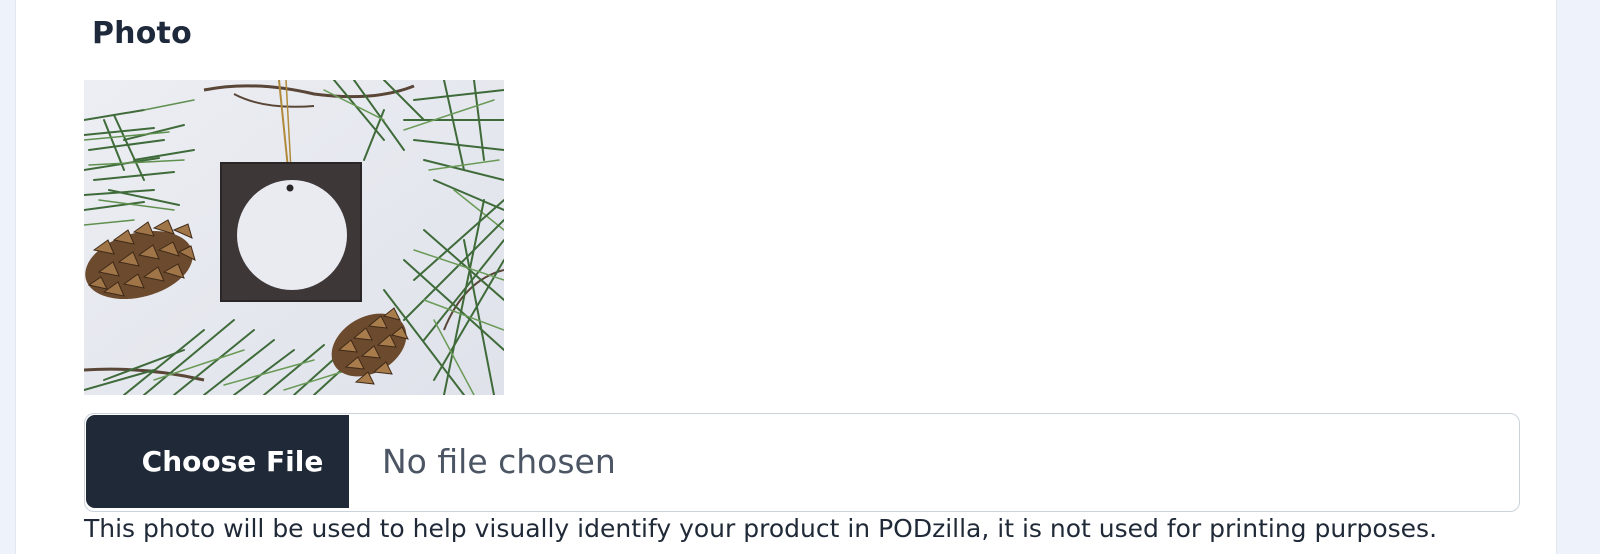 This screenshot has height=554, width=1600. I want to click on choose-file-button: Choose File, so click(217, 461).